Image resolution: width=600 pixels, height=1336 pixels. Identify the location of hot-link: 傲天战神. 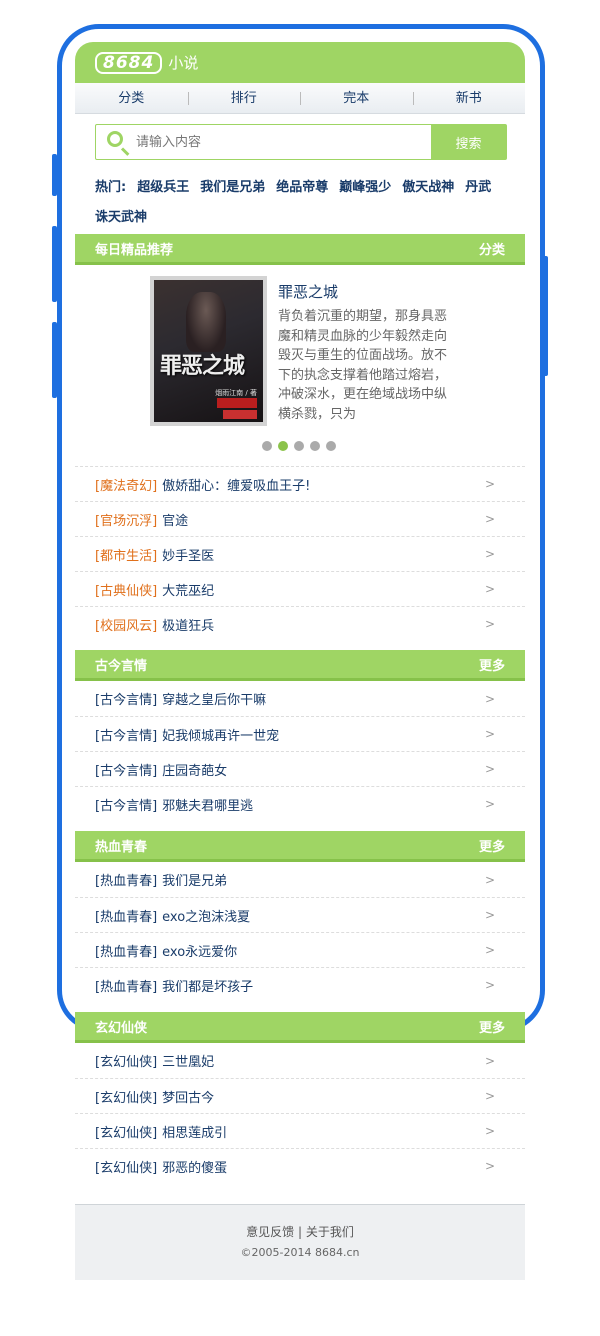
(428, 187).